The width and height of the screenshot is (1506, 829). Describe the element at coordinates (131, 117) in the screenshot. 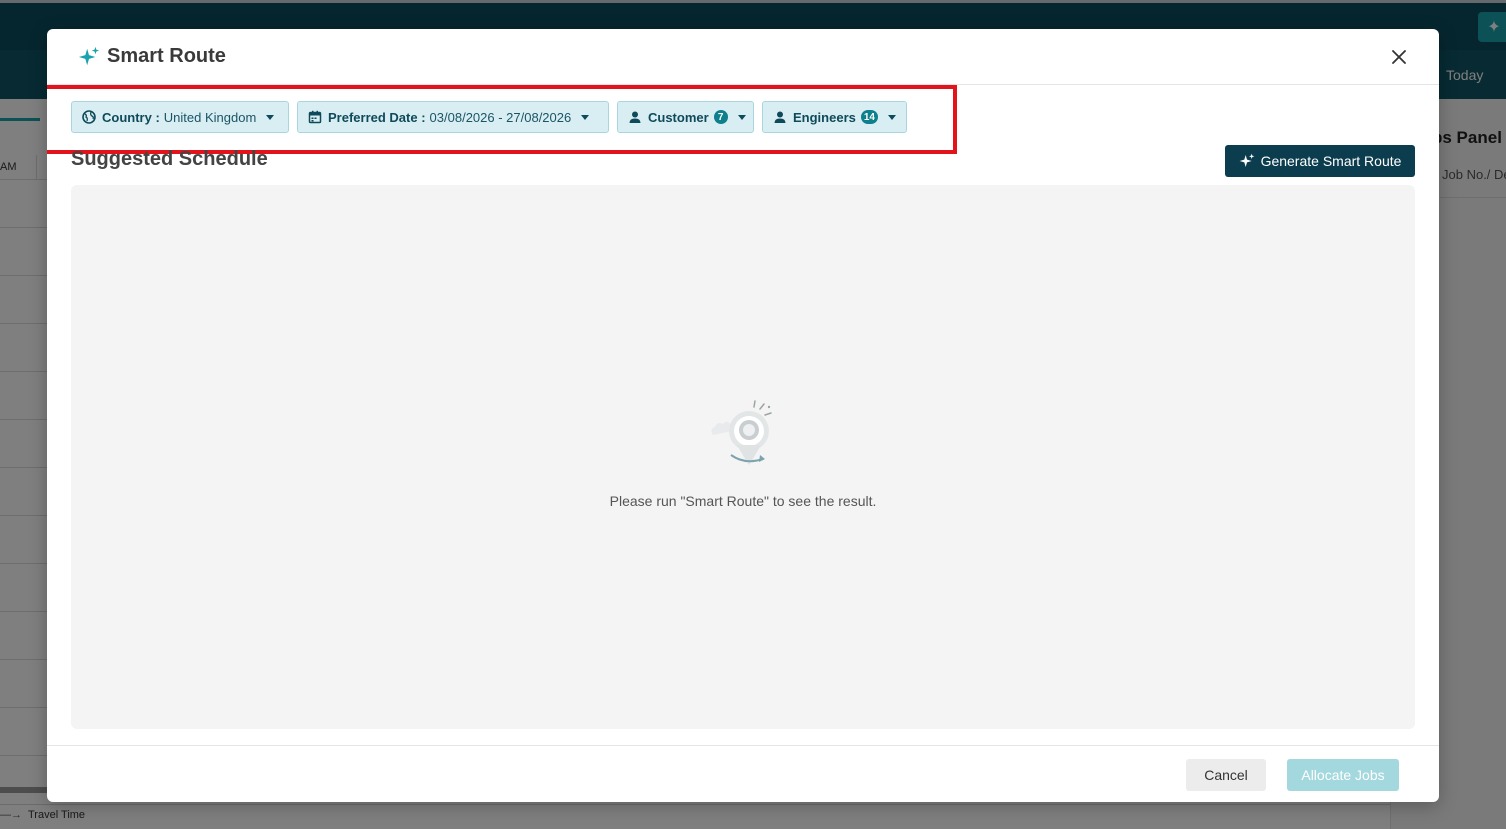

I see `country-filter-label: Country :` at that location.